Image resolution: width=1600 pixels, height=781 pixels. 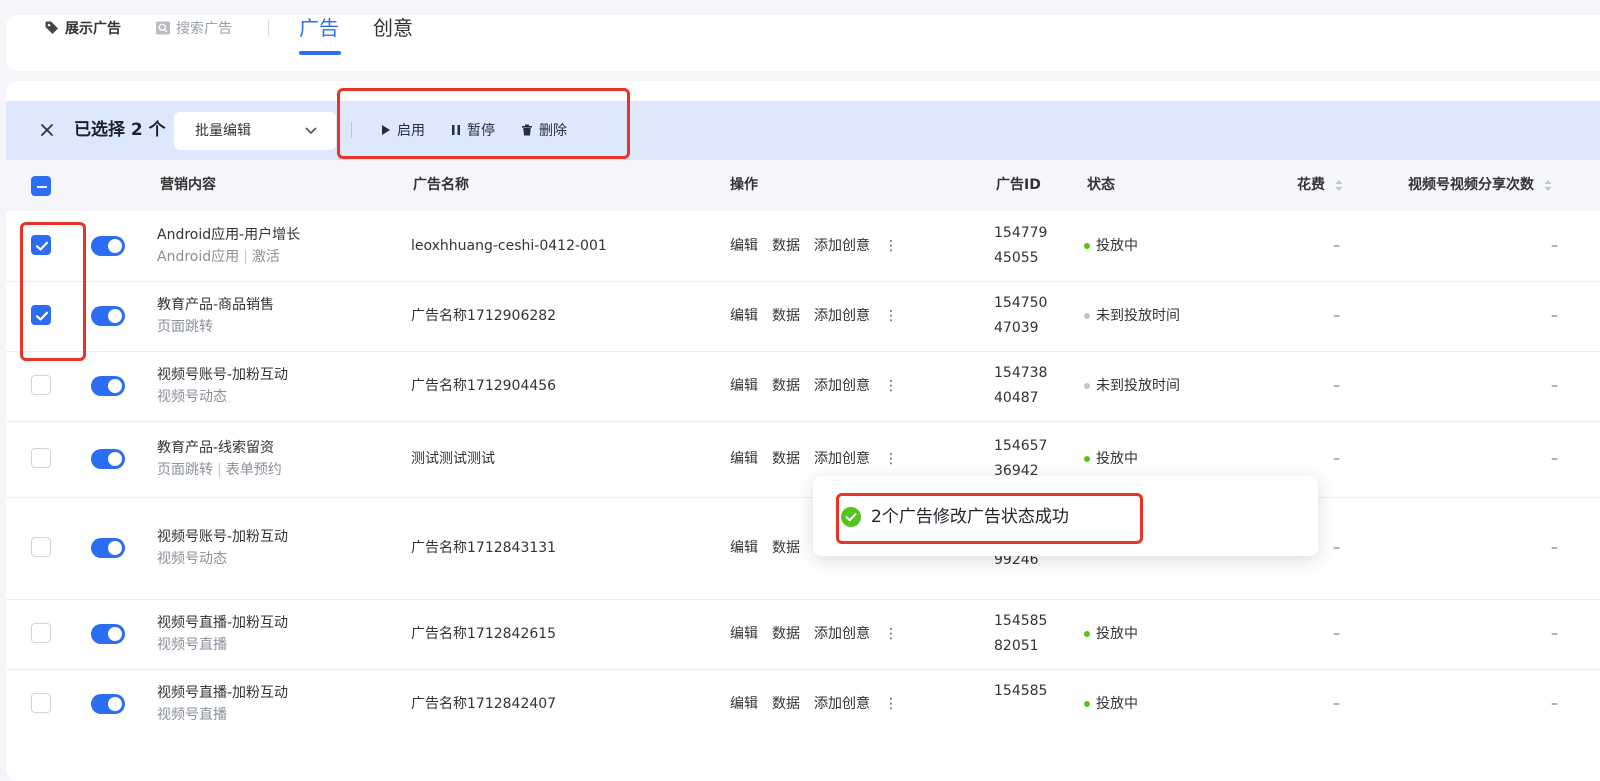 I want to click on check-icon, so click(x=42, y=316).